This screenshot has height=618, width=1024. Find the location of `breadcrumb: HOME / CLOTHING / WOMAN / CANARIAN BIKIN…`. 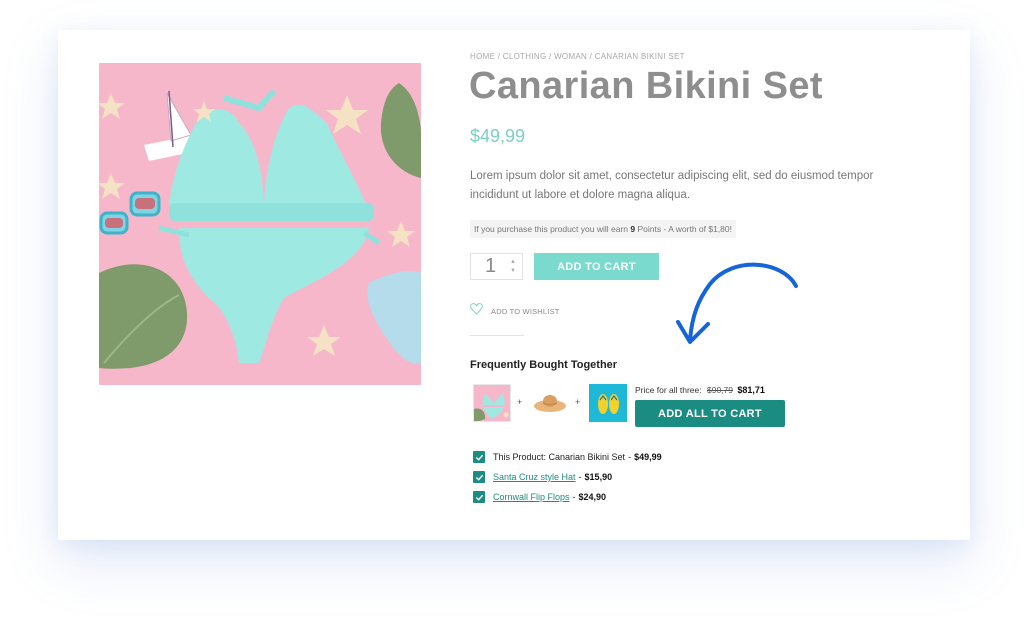

breadcrumb: HOME / CLOTHING / WOMAN / CANARIAN BIKIN… is located at coordinates (577, 56).